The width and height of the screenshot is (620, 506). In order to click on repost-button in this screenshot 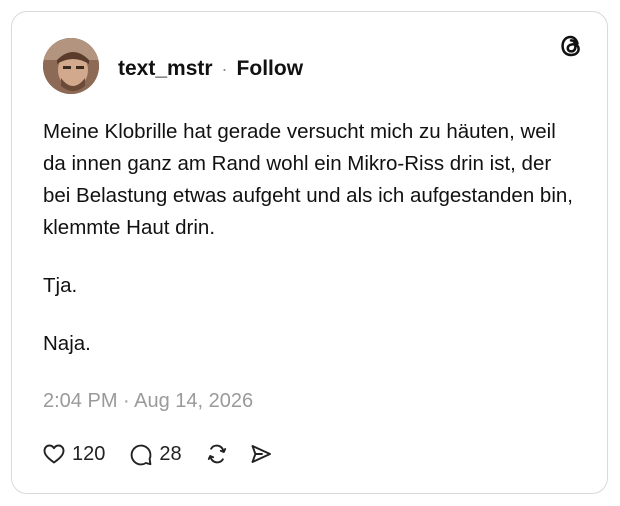, I will do `click(217, 454)`.